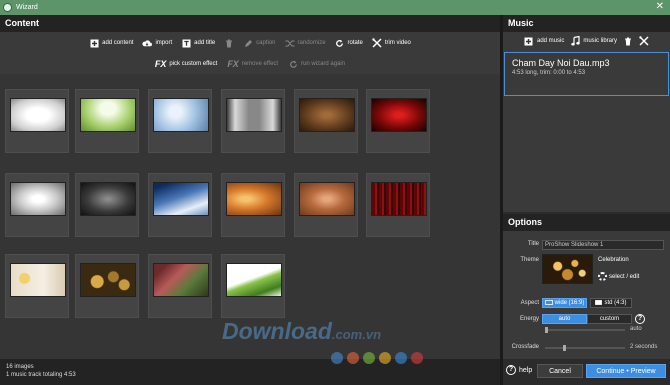  I want to click on randomize-button: randomize, so click(305, 43).